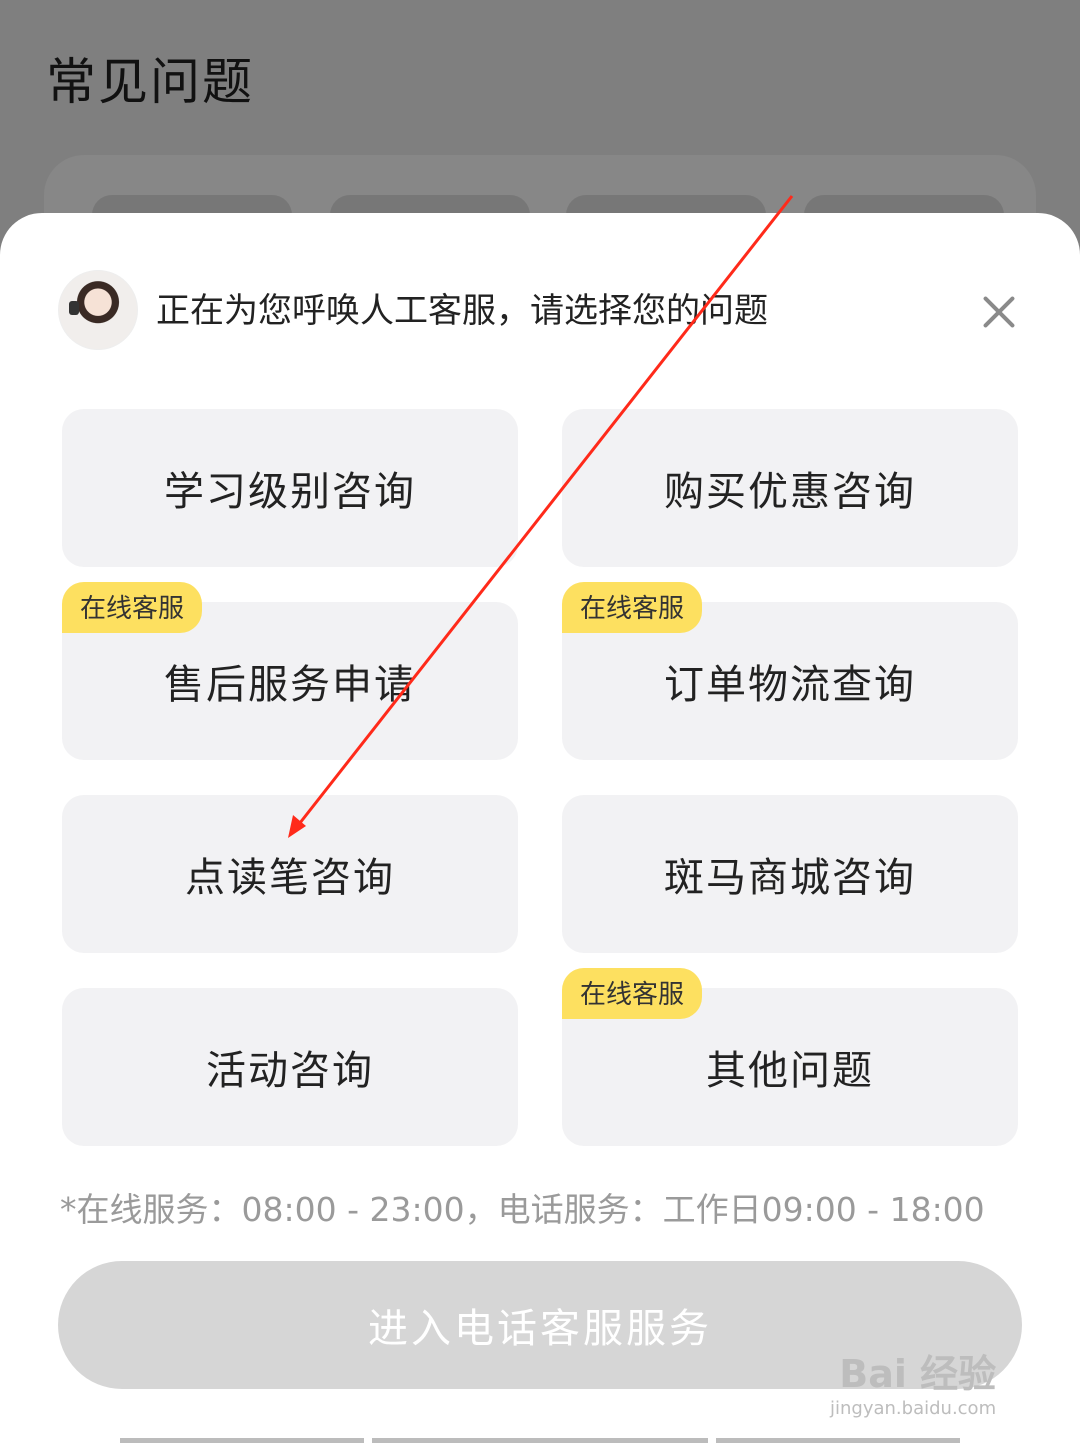 Image resolution: width=1080 pixels, height=1443 pixels. What do you see at coordinates (290, 685) in the screenshot?
I see `option-label: 售后服务申请` at bounding box center [290, 685].